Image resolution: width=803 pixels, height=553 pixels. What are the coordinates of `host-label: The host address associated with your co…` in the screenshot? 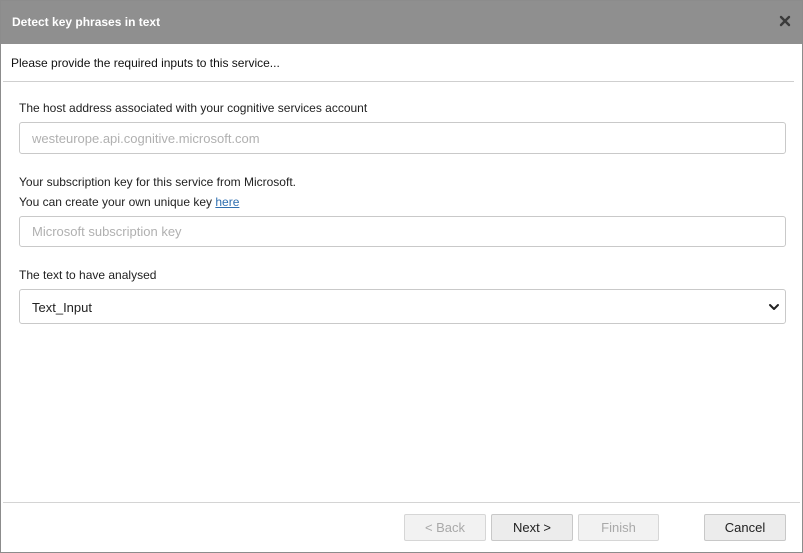 It's located at (193, 108).